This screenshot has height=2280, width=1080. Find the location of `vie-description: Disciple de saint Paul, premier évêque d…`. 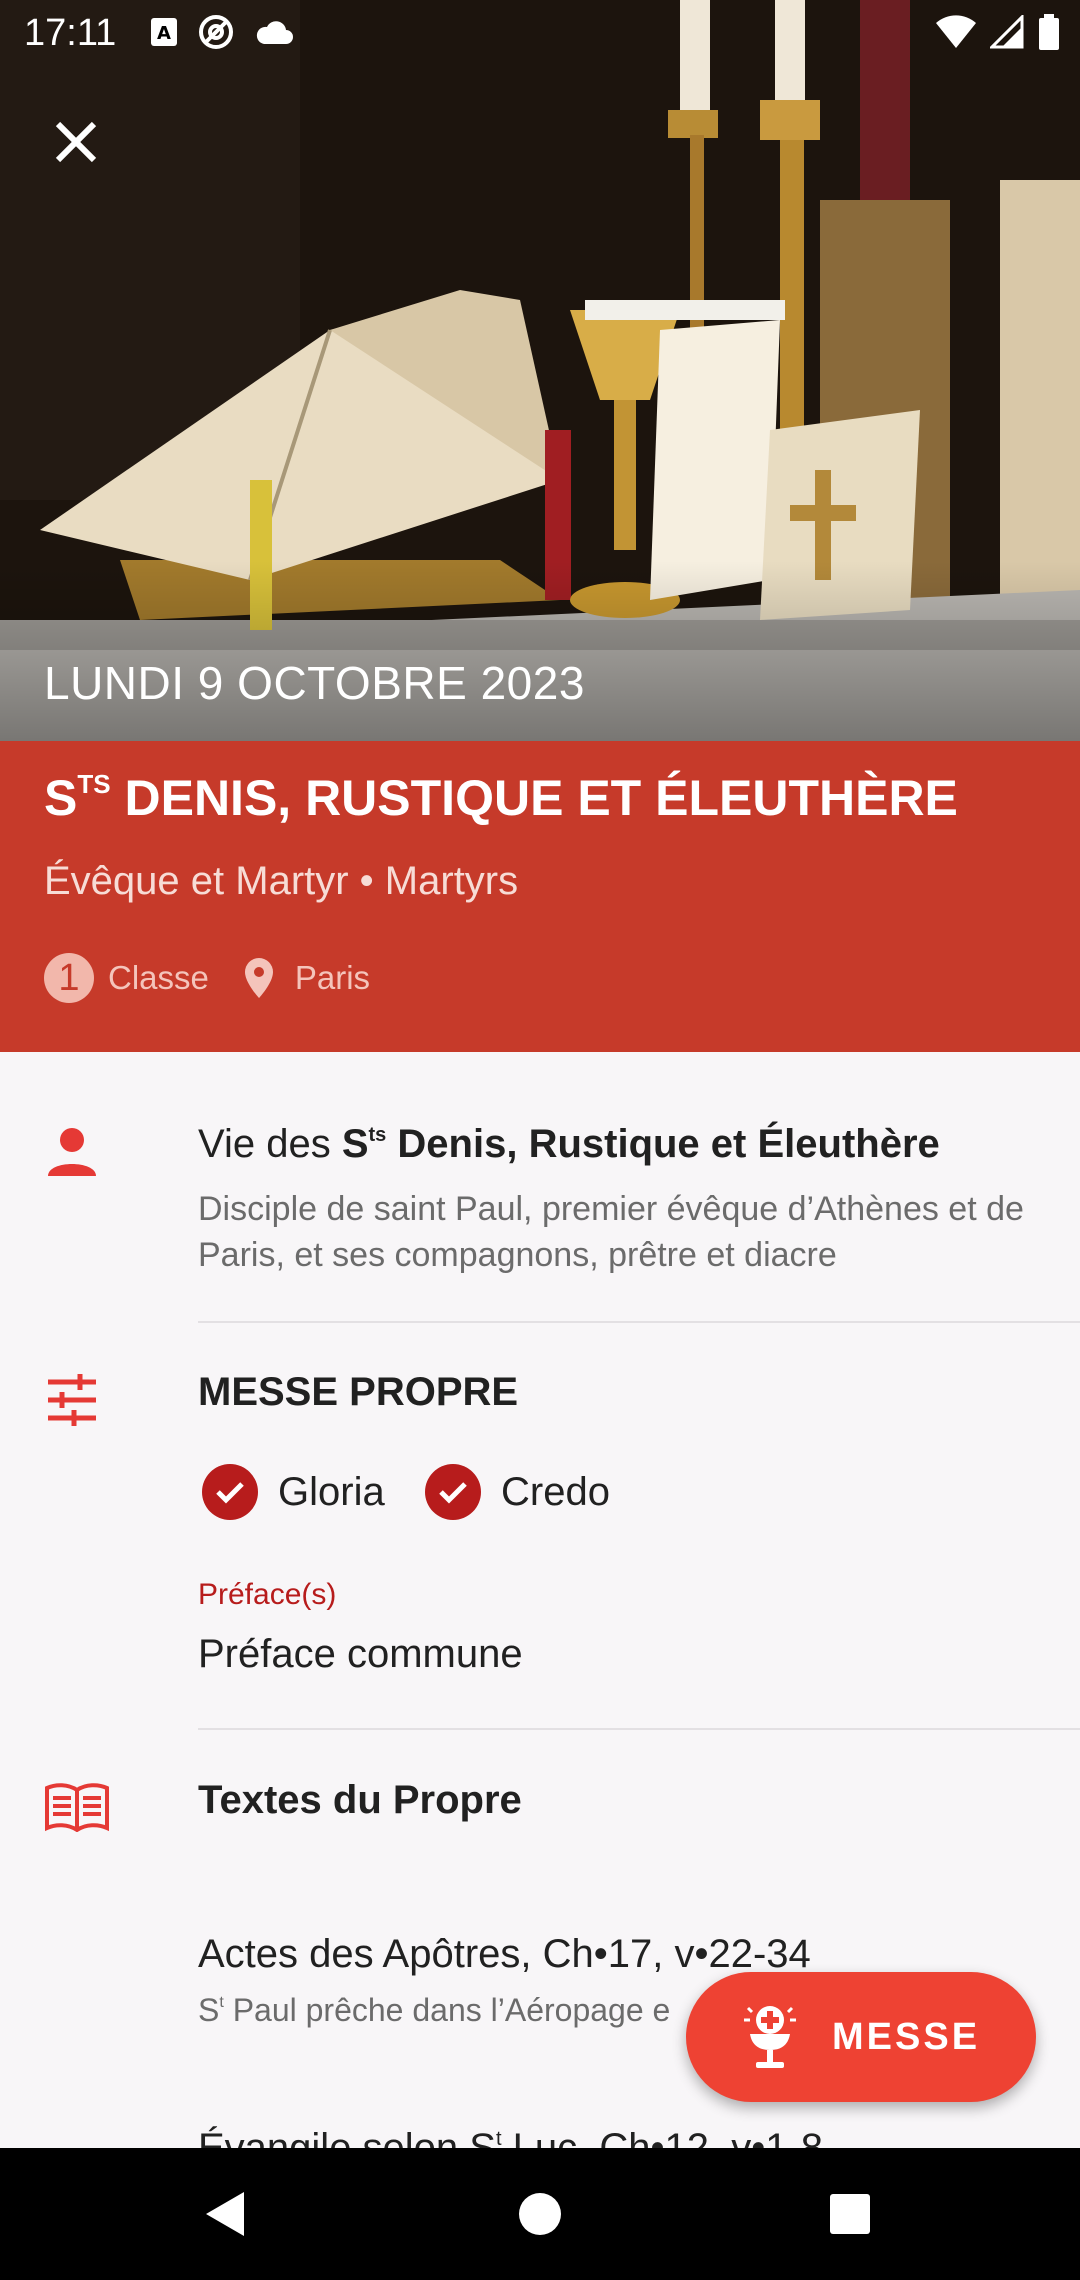

vie-description: Disciple de saint Paul, premier évêque d… is located at coordinates (611, 1232).